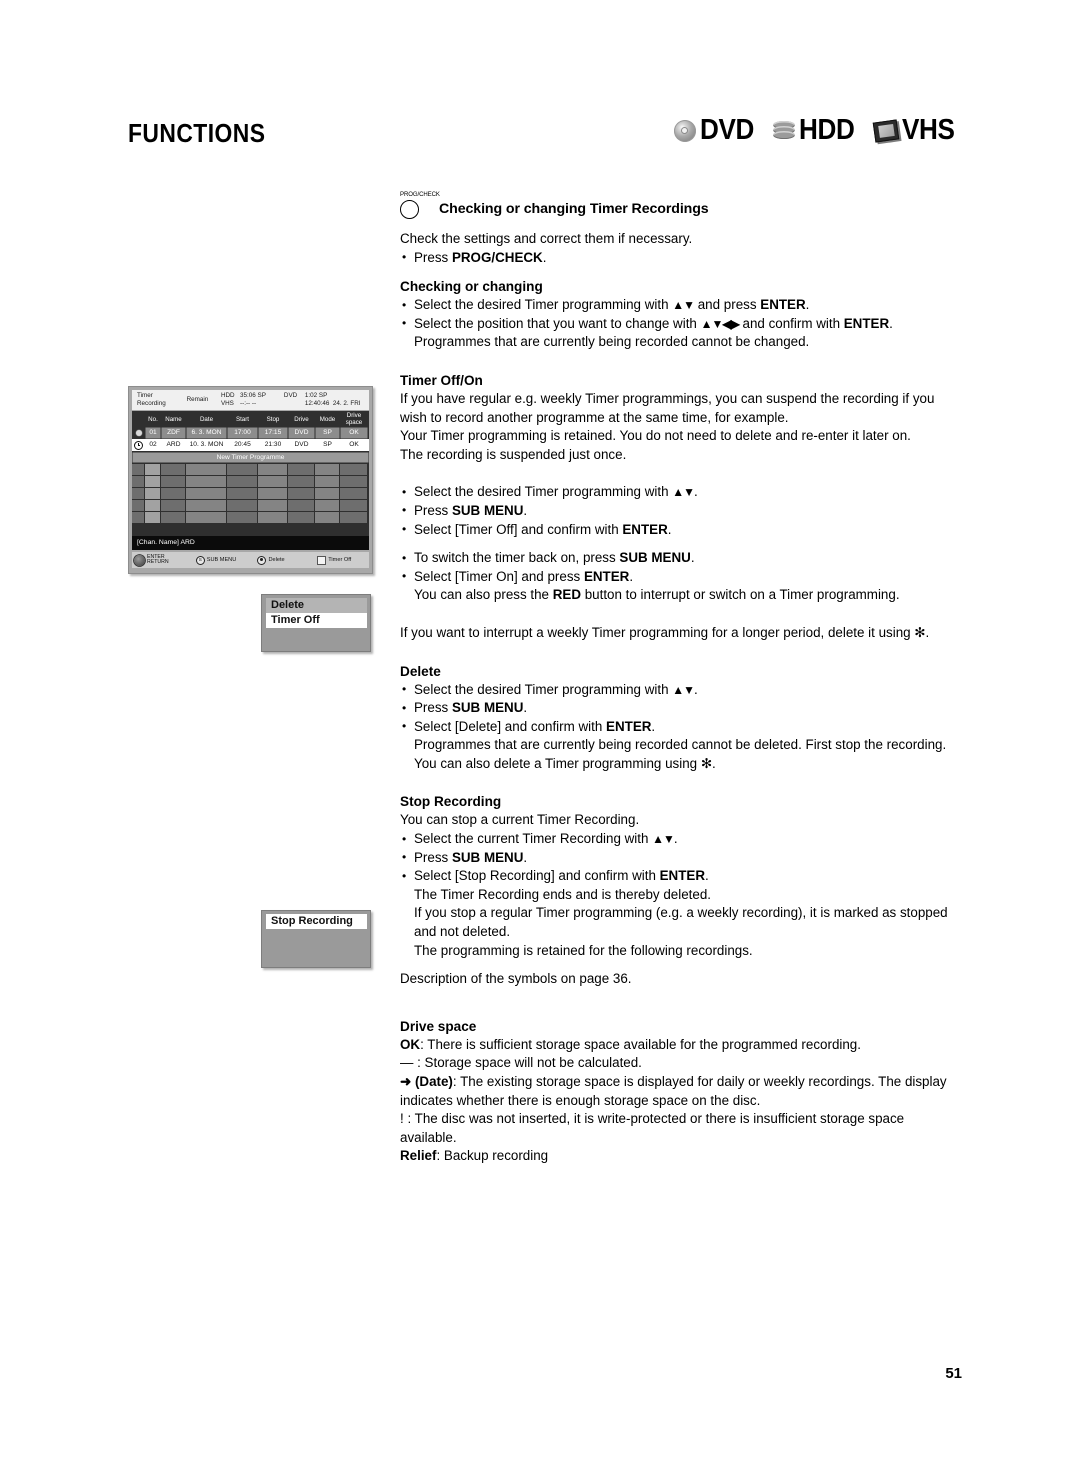 Image resolution: width=1080 pixels, height=1477 pixels. I want to click on intro-bullets: Press PROG/CHECK., so click(680, 258).